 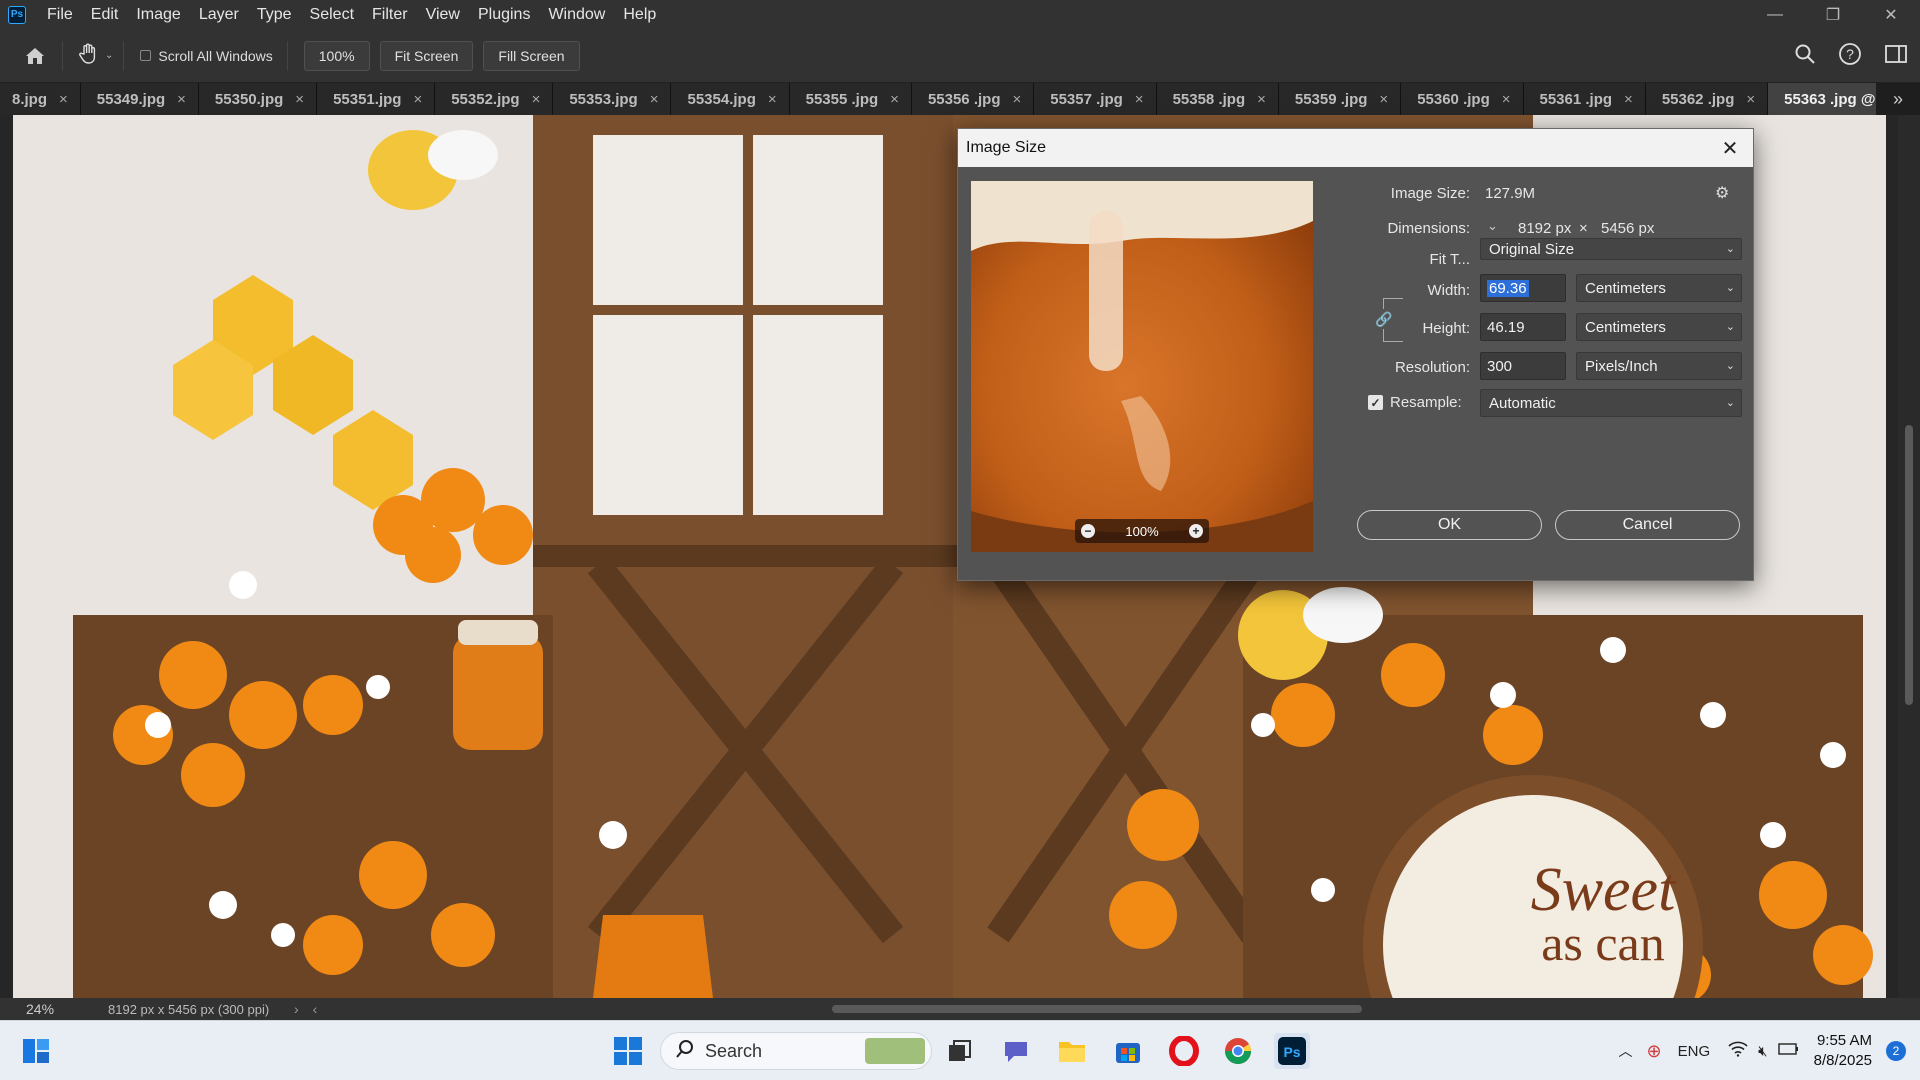 What do you see at coordinates (36, 1051) in the screenshot?
I see `widgets-icon` at bounding box center [36, 1051].